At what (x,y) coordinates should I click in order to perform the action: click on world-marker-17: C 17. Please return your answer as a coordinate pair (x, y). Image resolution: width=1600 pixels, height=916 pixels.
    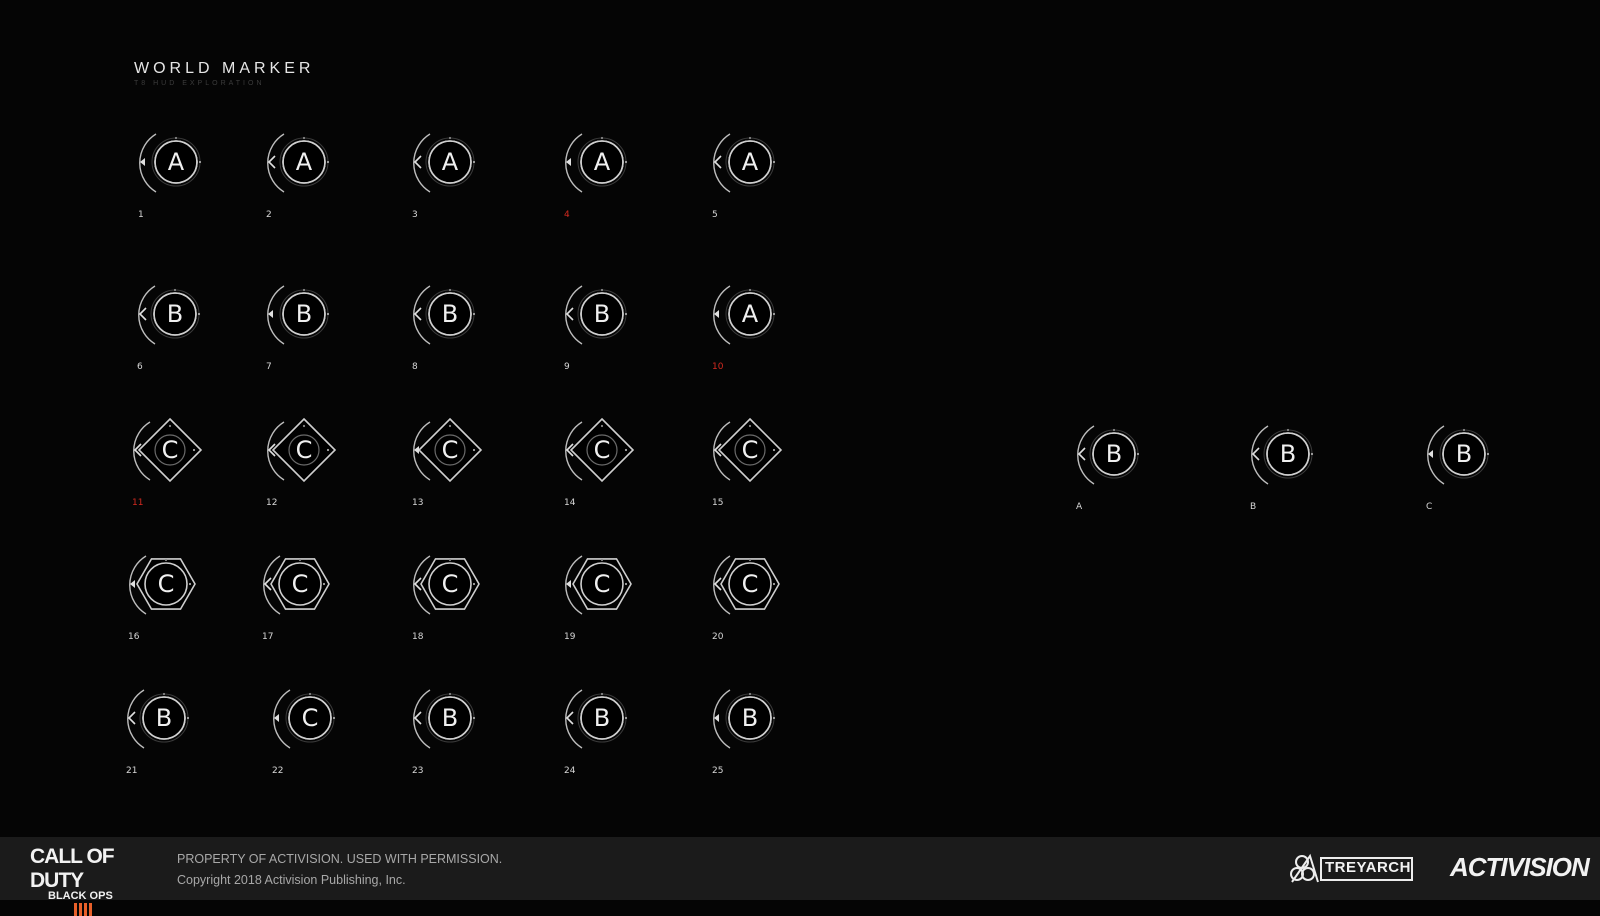
    Looking at the image, I should click on (312, 608).